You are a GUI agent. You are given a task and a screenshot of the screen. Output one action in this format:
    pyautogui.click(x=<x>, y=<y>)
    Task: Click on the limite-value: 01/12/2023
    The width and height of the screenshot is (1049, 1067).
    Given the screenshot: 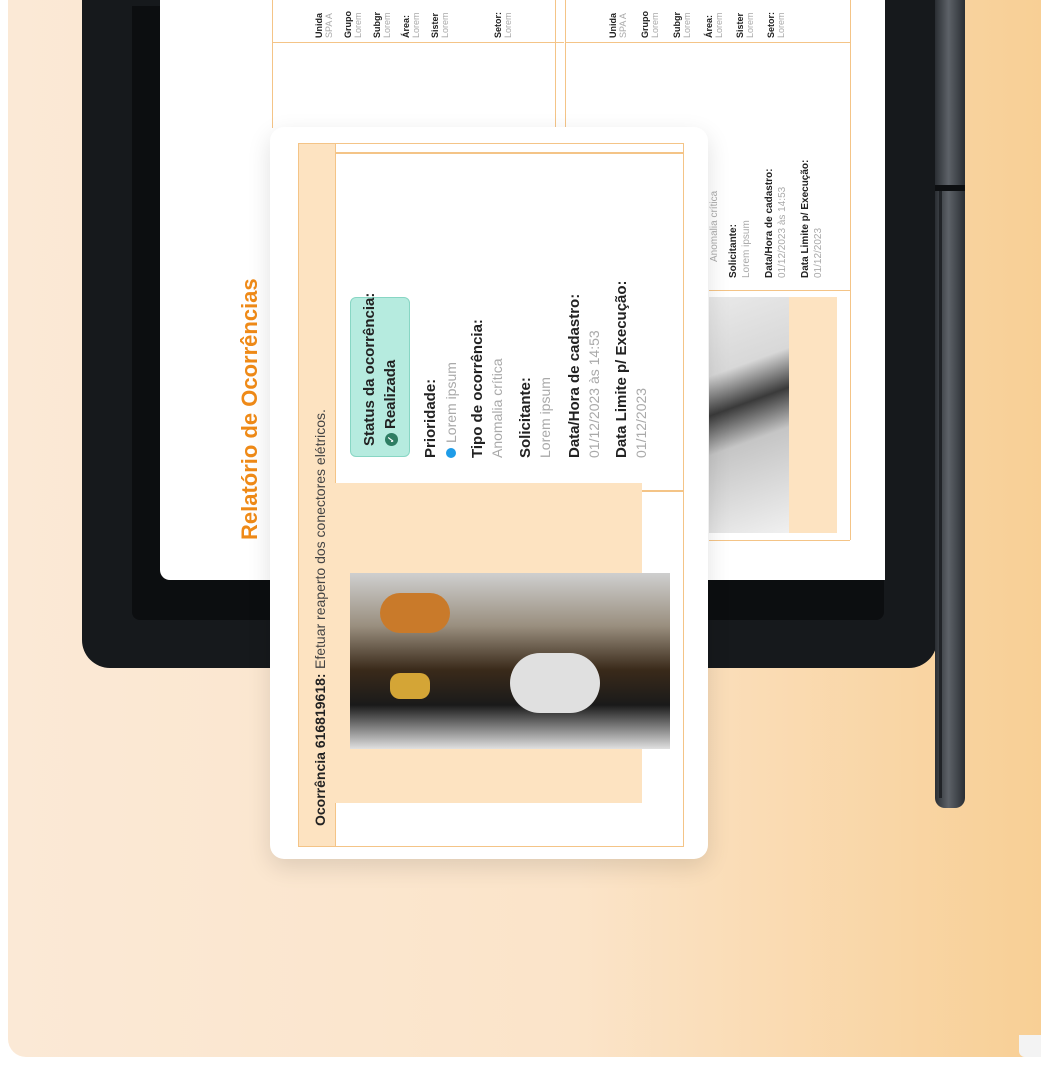 What is the action you would take?
    pyautogui.click(x=641, y=422)
    